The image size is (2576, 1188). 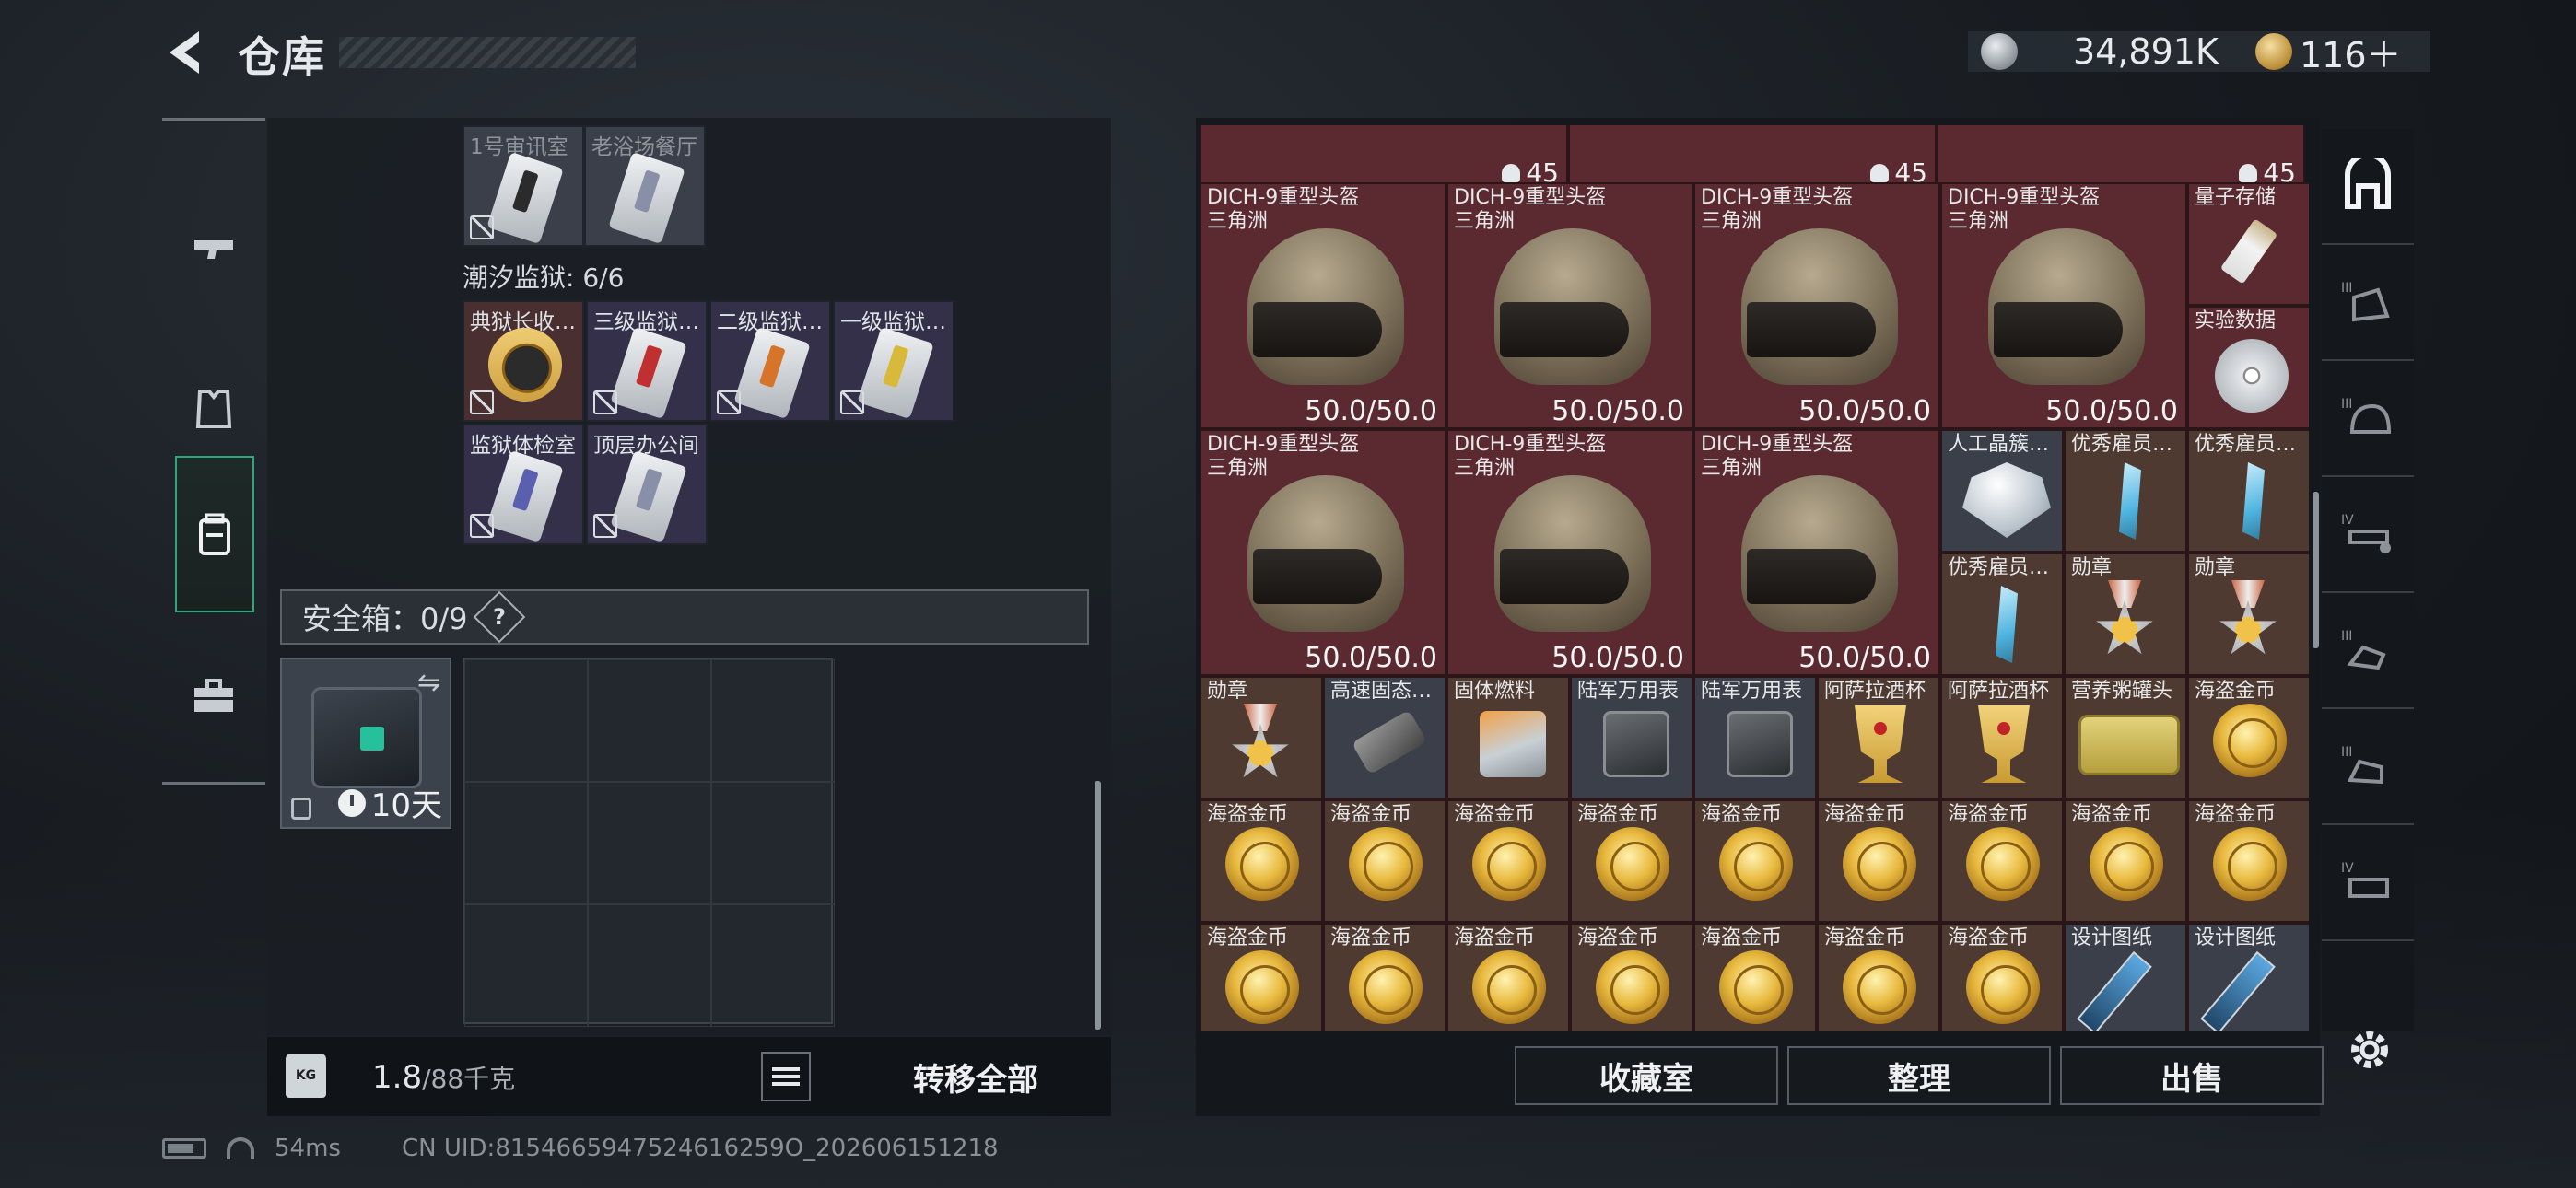 I want to click on safe-box-grid, so click(x=649, y=842).